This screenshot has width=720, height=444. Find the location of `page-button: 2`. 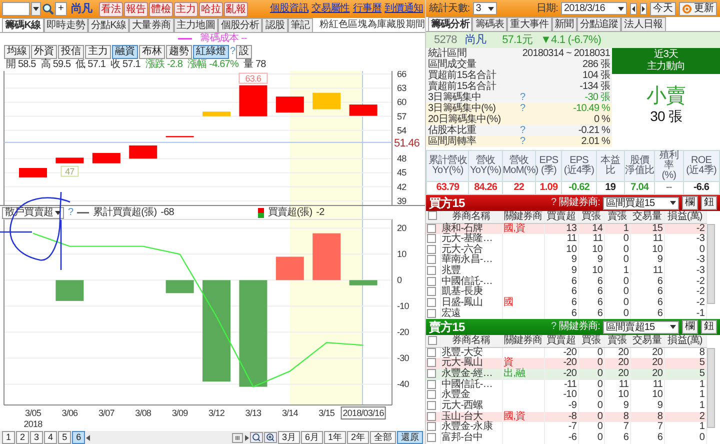

page-button: 2 is located at coordinates (23, 437).